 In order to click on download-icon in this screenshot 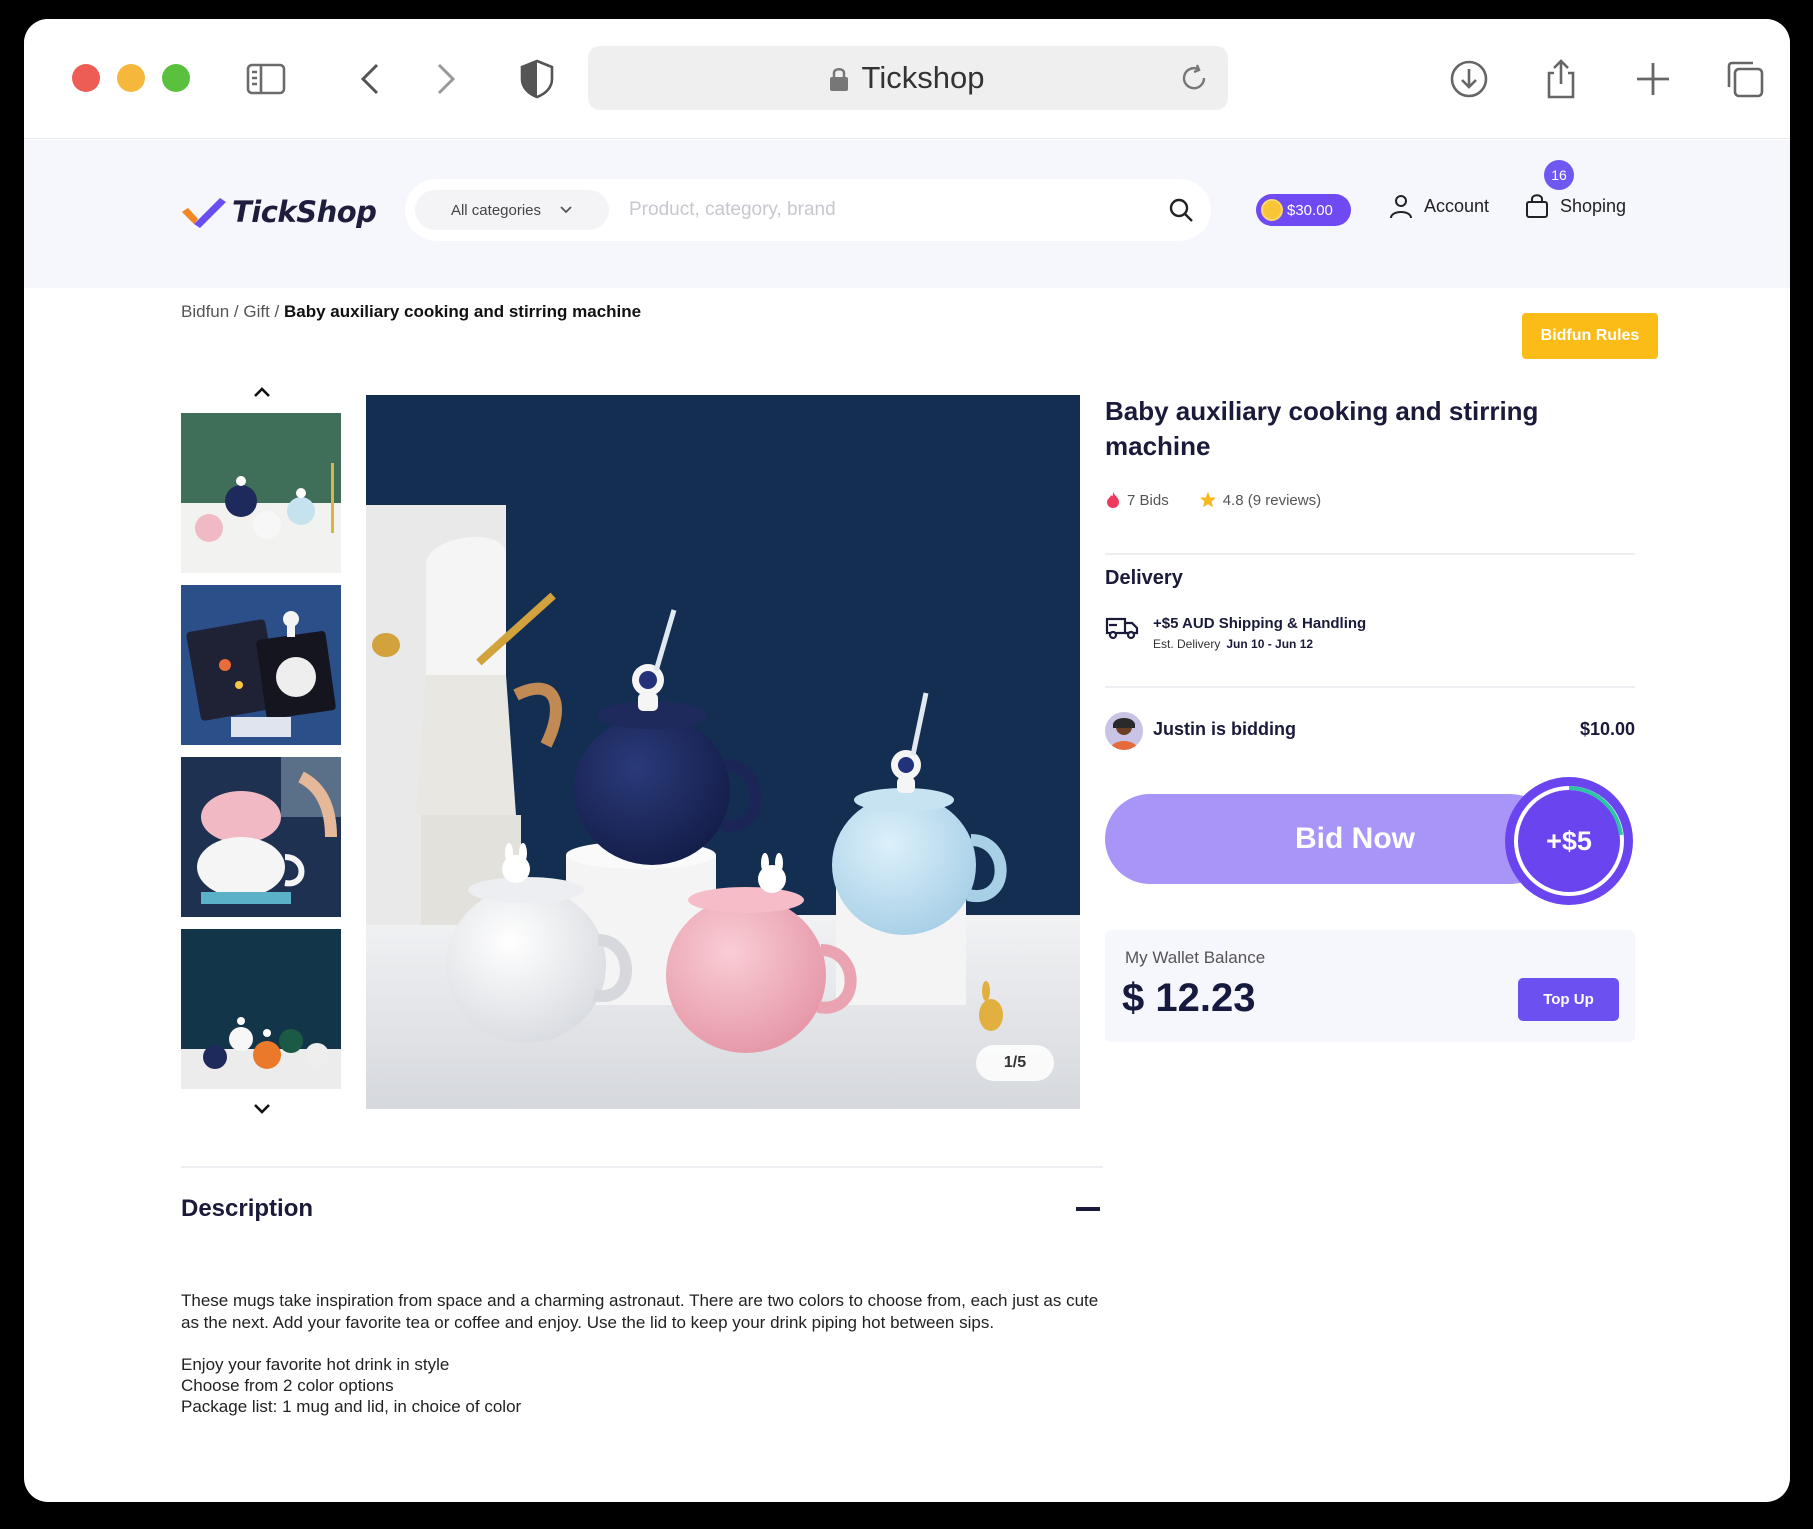, I will do `click(1469, 79)`.